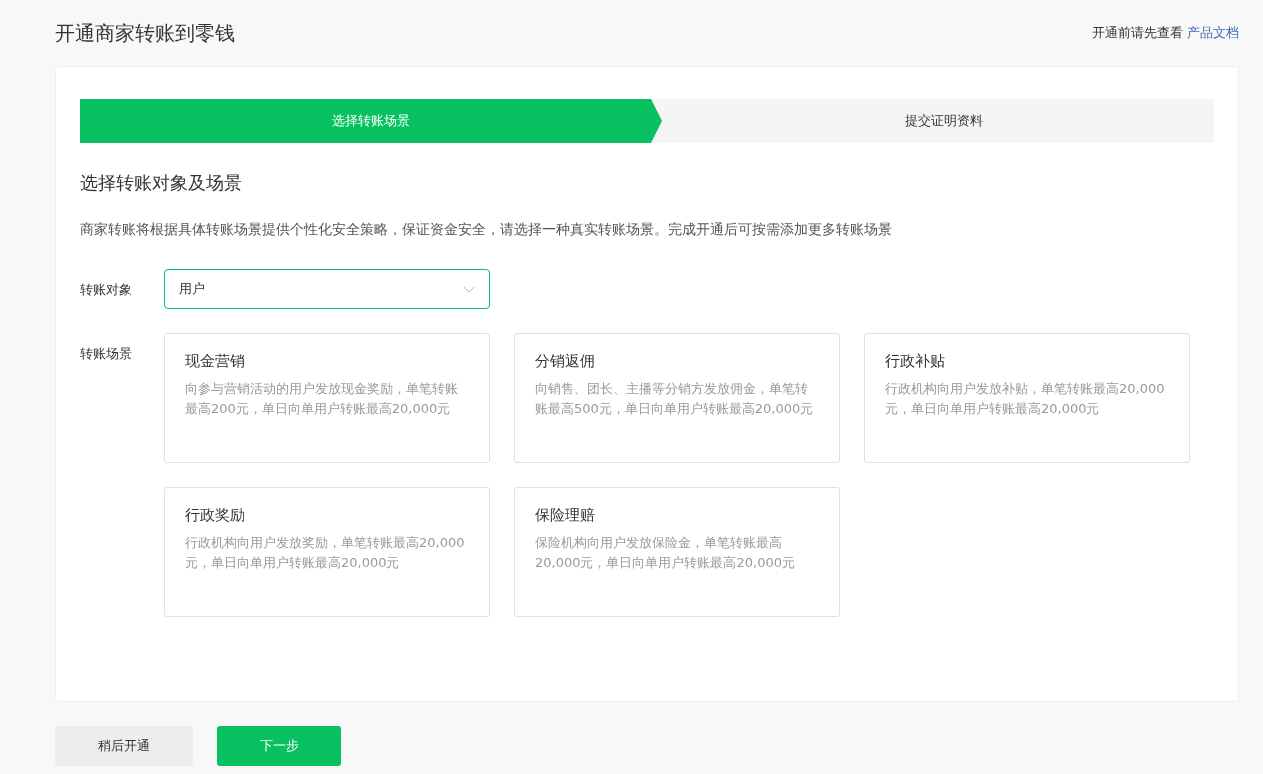 The image size is (1263, 774). What do you see at coordinates (124, 746) in the screenshot?
I see `later-button: 稍后开通` at bounding box center [124, 746].